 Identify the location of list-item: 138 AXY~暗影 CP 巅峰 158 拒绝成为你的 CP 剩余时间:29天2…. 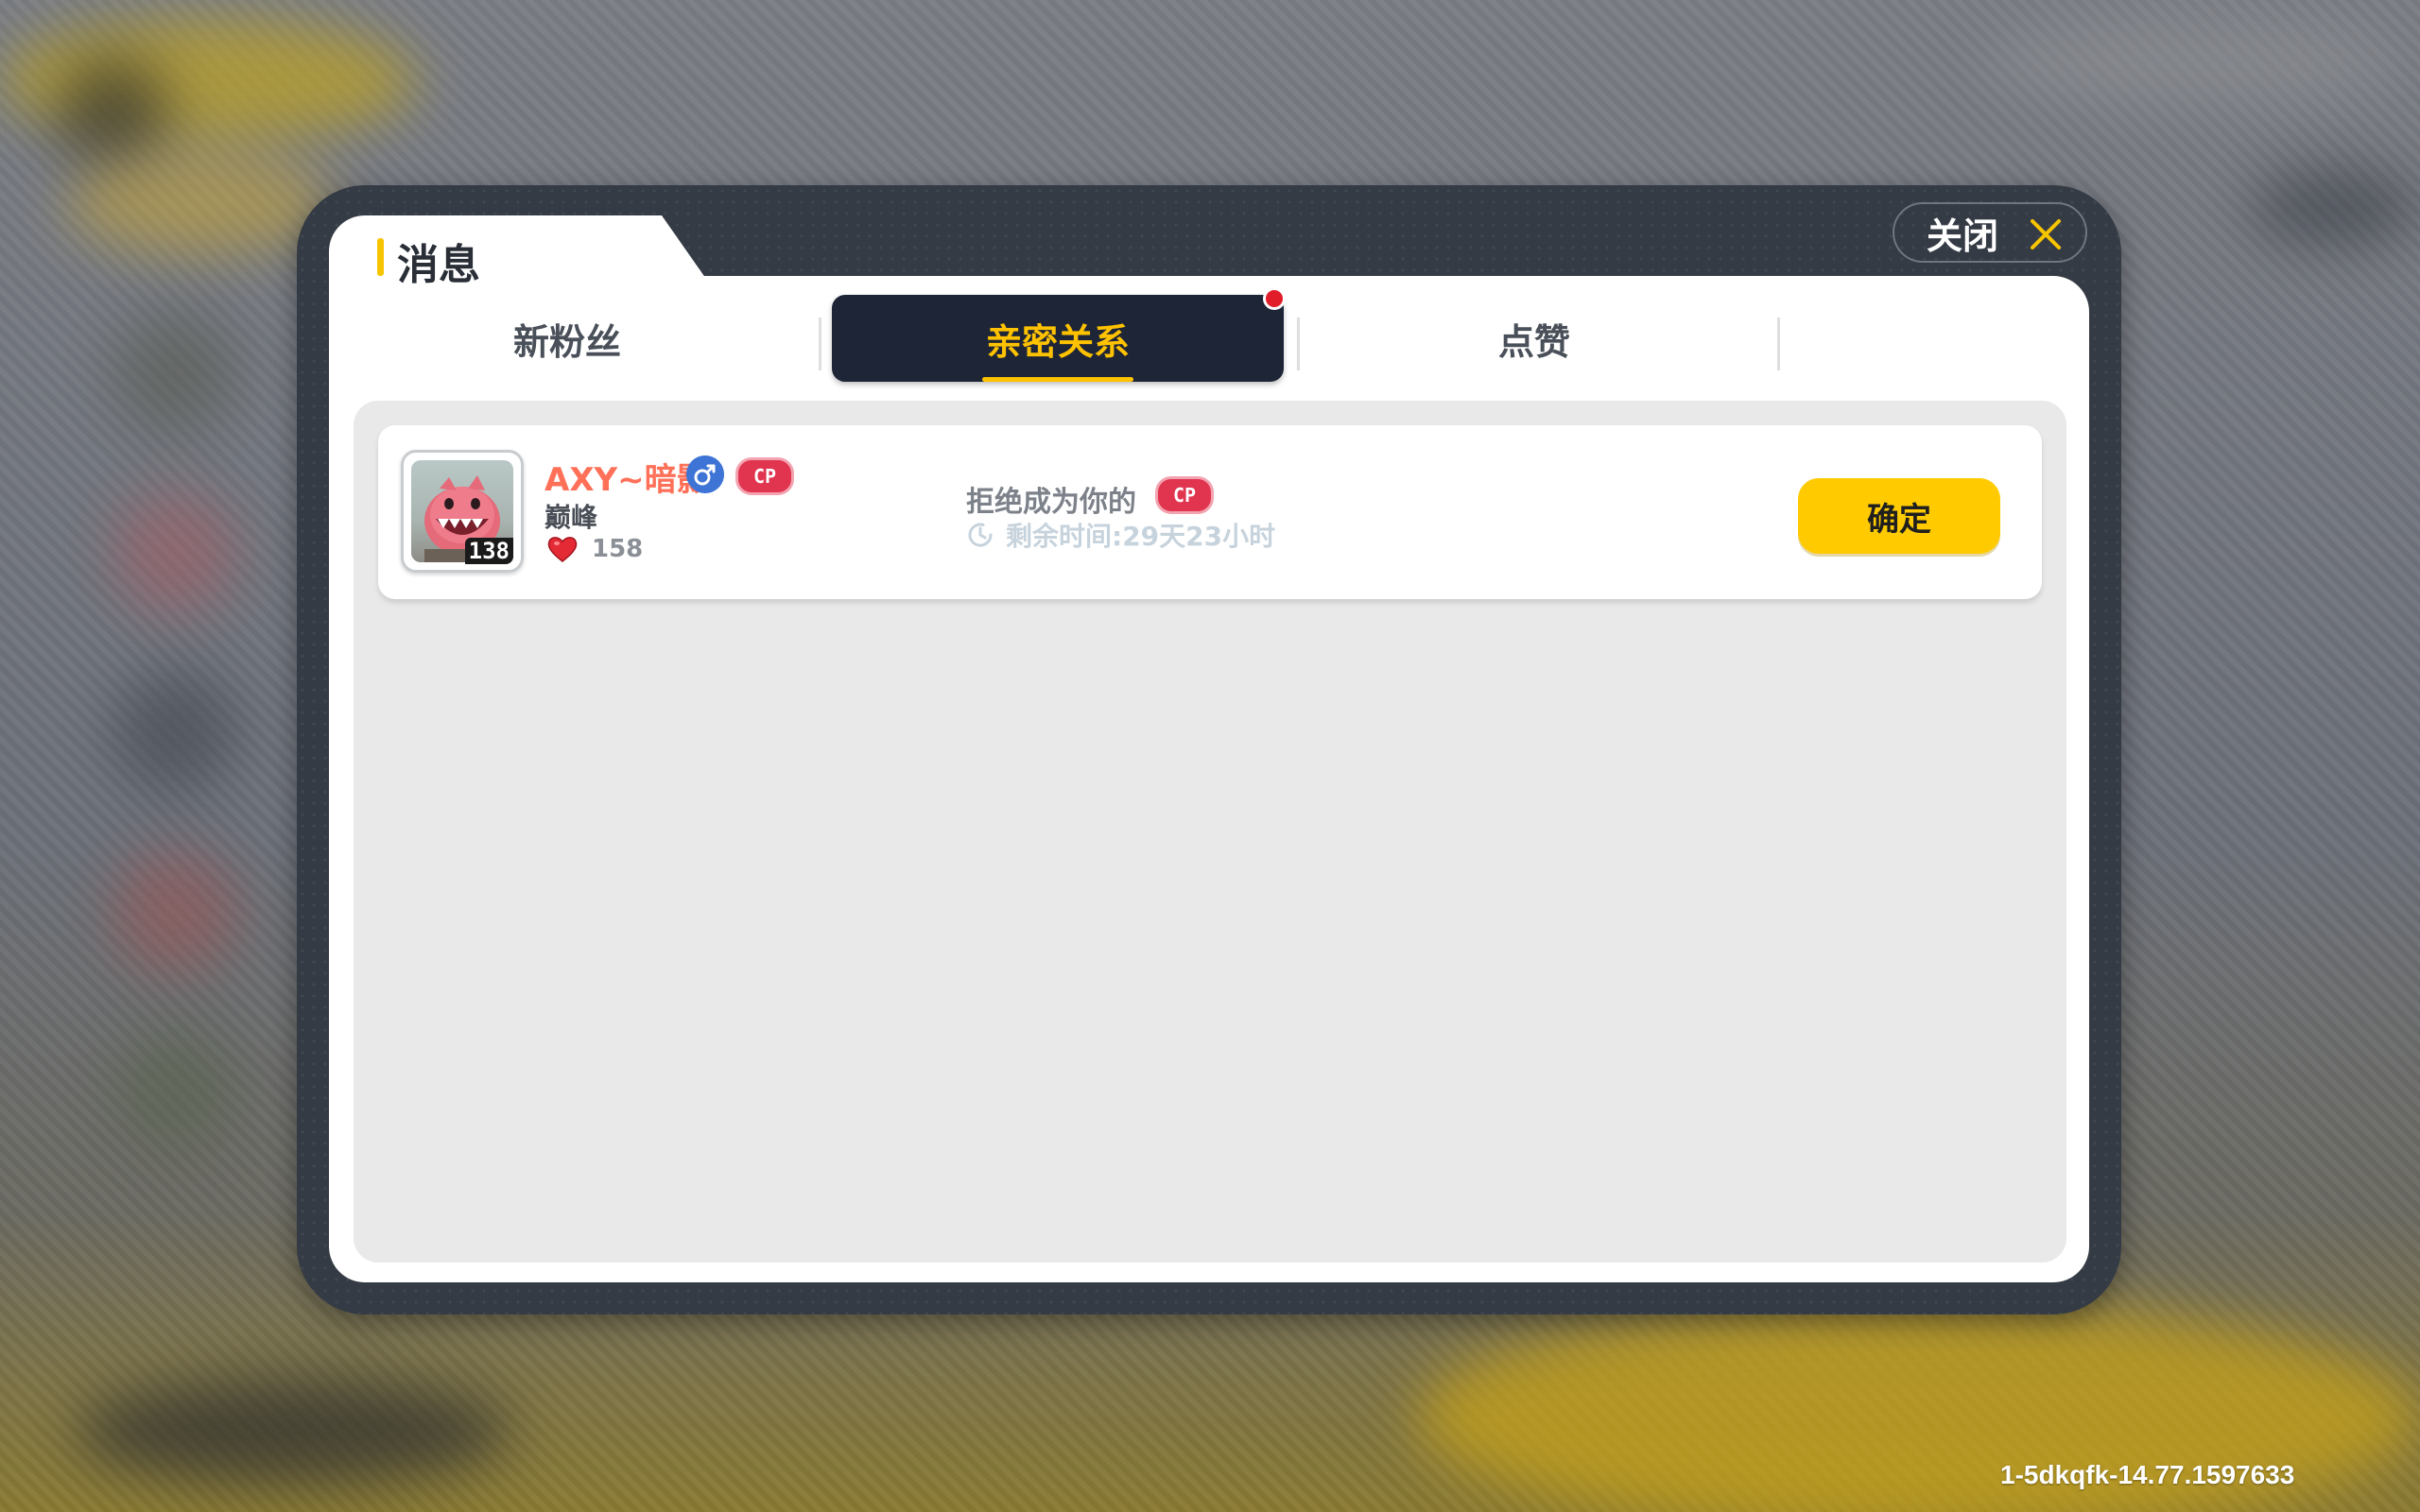
(1210, 512).